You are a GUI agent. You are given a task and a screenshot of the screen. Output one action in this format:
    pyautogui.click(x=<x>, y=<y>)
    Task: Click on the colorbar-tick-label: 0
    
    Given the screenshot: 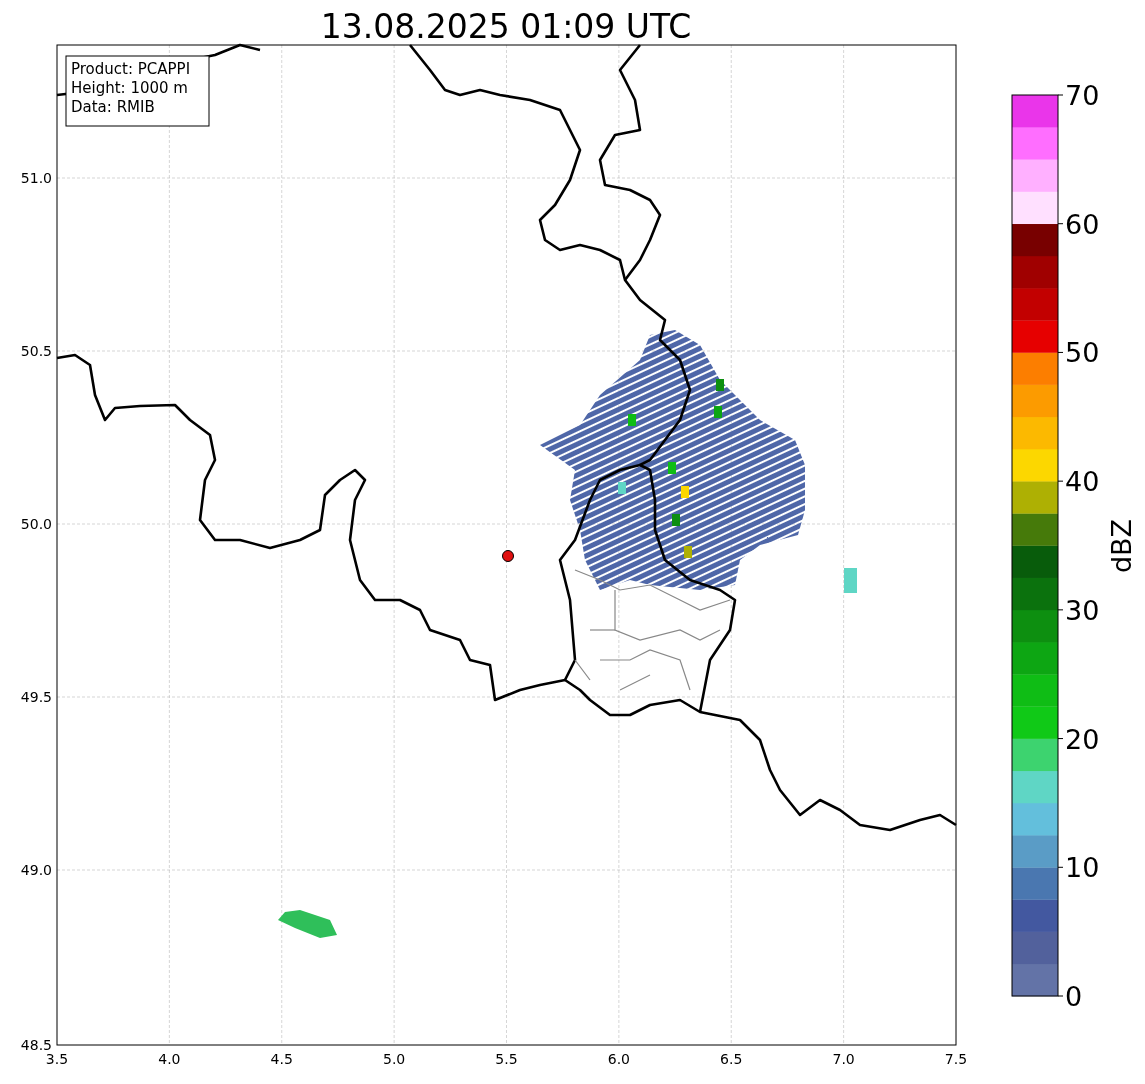 What is the action you would take?
    pyautogui.click(x=1074, y=996)
    